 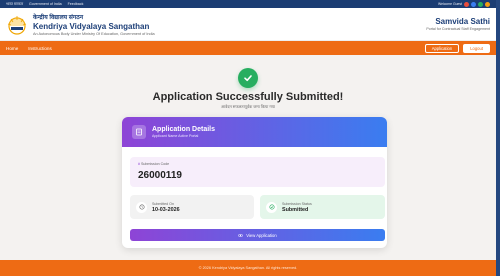 What do you see at coordinates (160, 175) in the screenshot?
I see `submission-code-value: 26000119` at bounding box center [160, 175].